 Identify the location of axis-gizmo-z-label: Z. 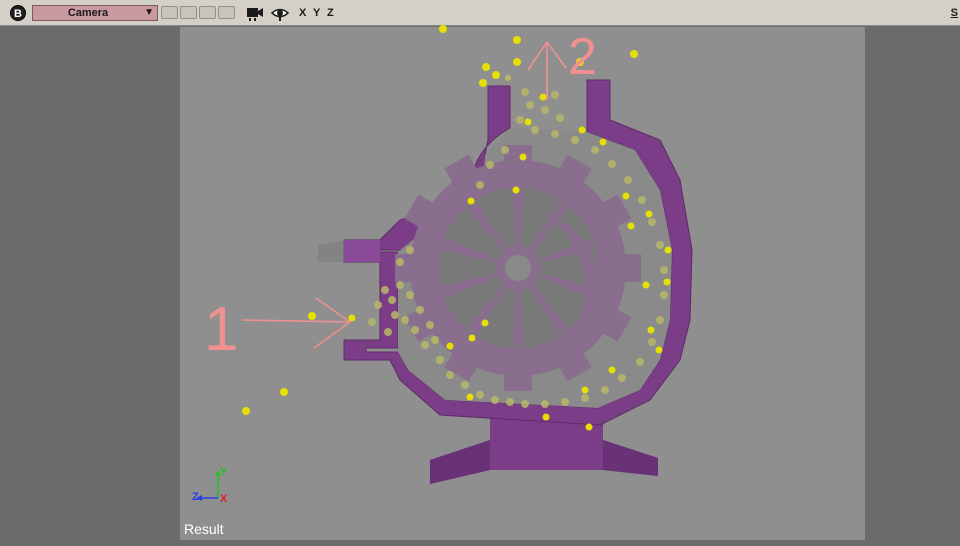
(195, 497).